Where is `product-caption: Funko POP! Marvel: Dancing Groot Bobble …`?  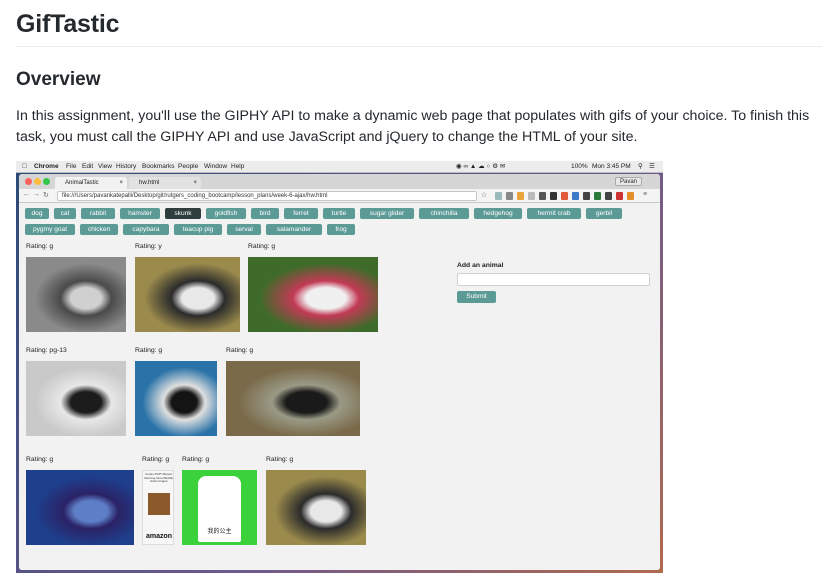 product-caption: Funko POP! Marvel: Dancing Groot Bobble … is located at coordinates (159, 478).